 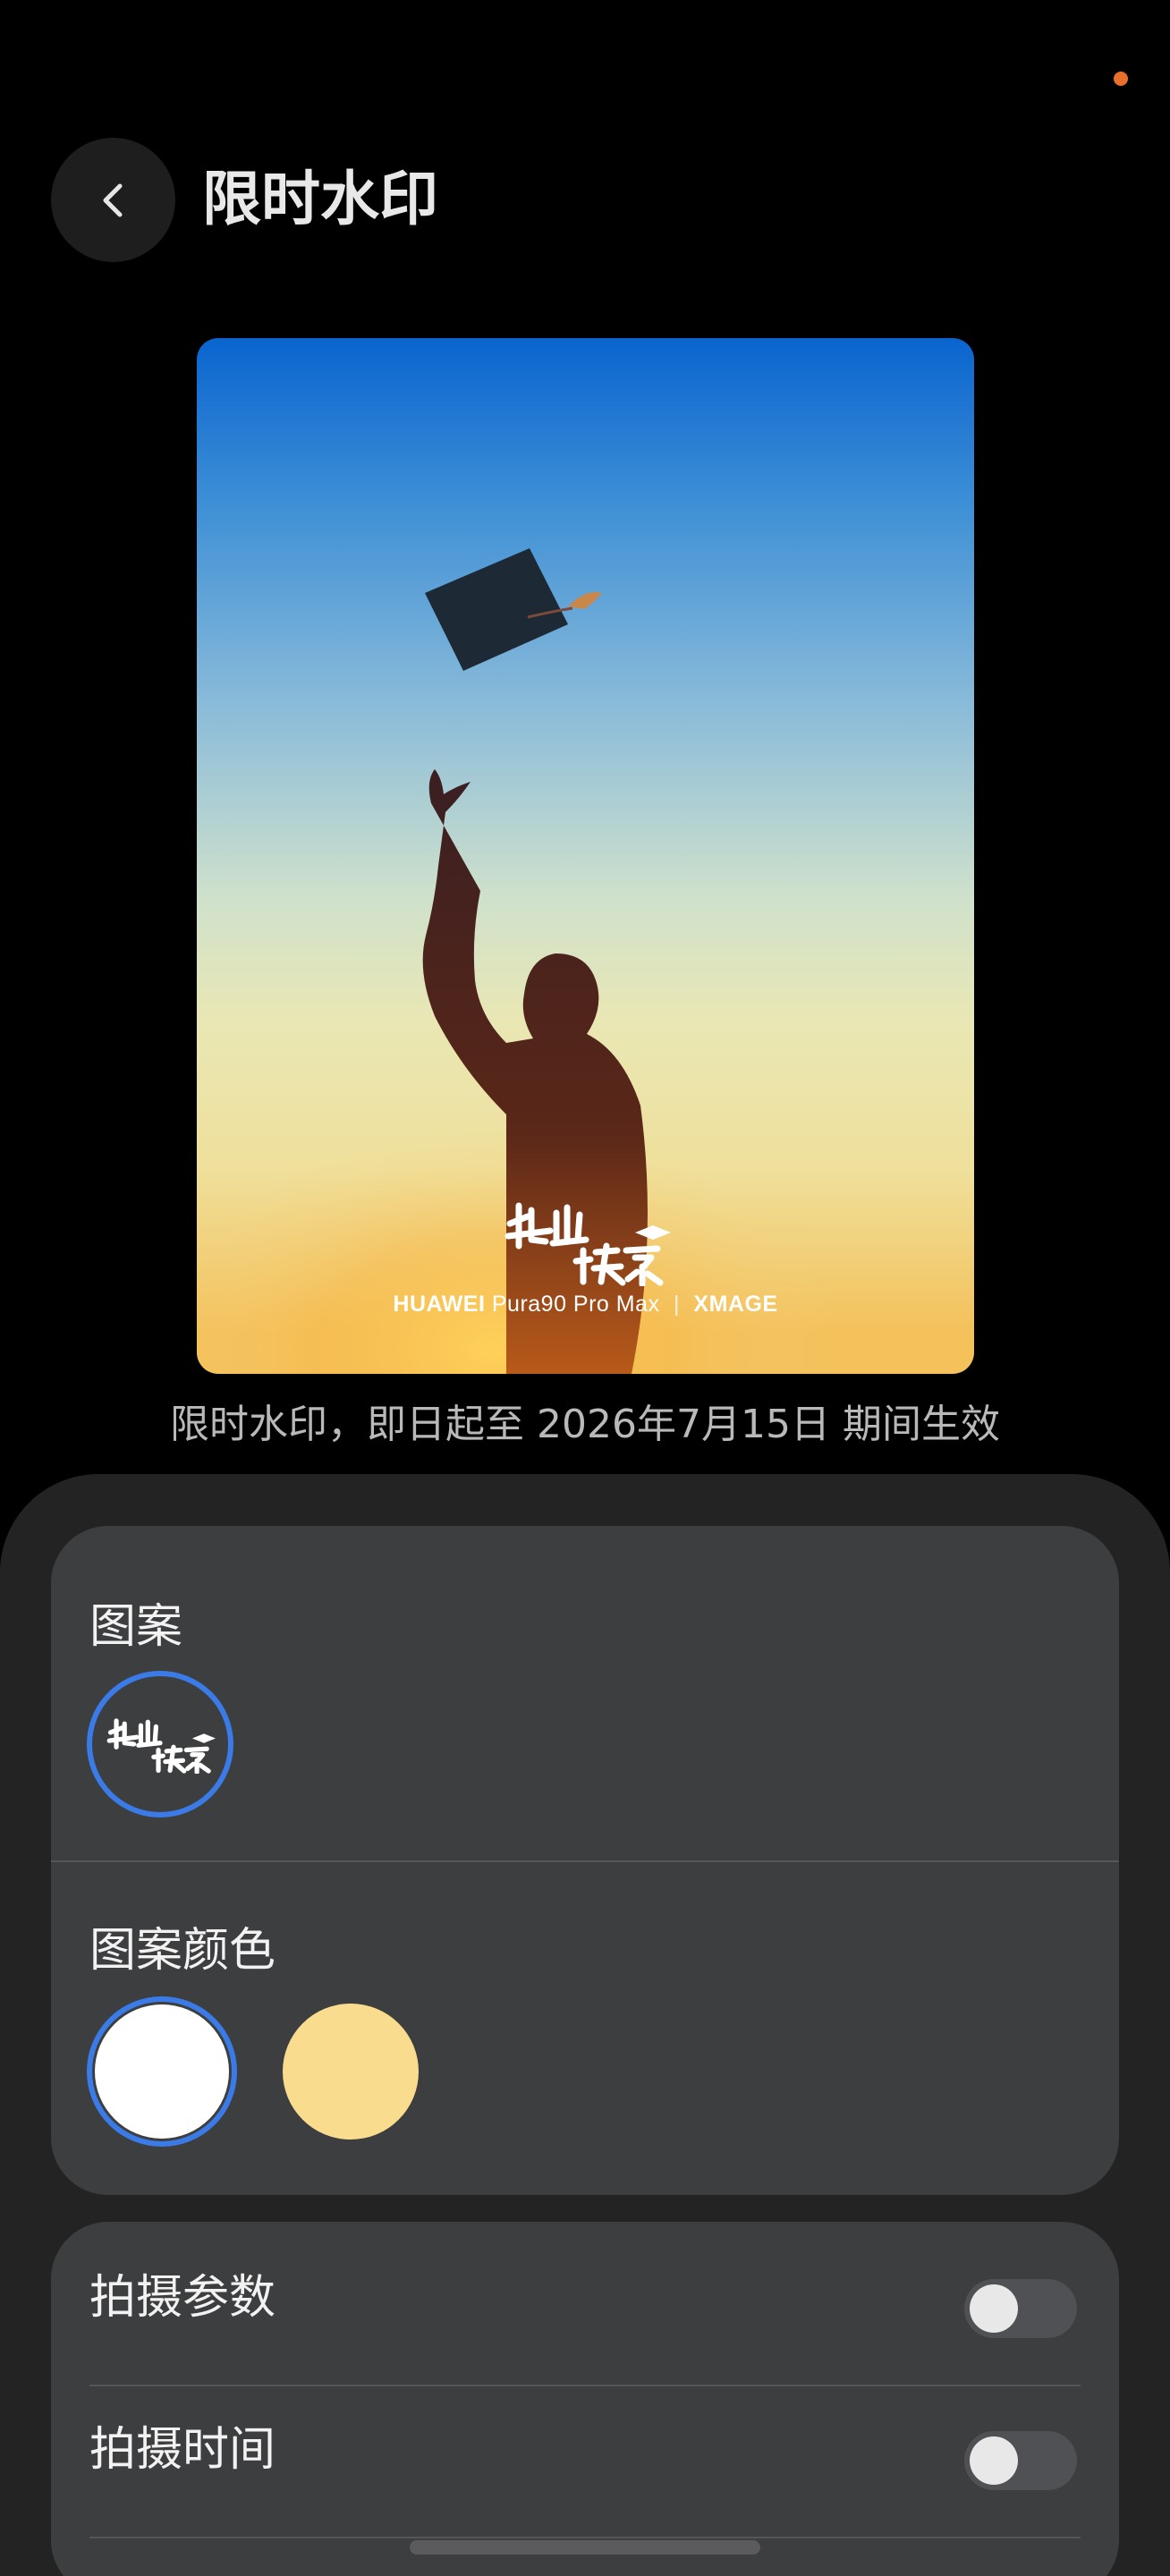 I want to click on back-button, so click(x=113, y=200).